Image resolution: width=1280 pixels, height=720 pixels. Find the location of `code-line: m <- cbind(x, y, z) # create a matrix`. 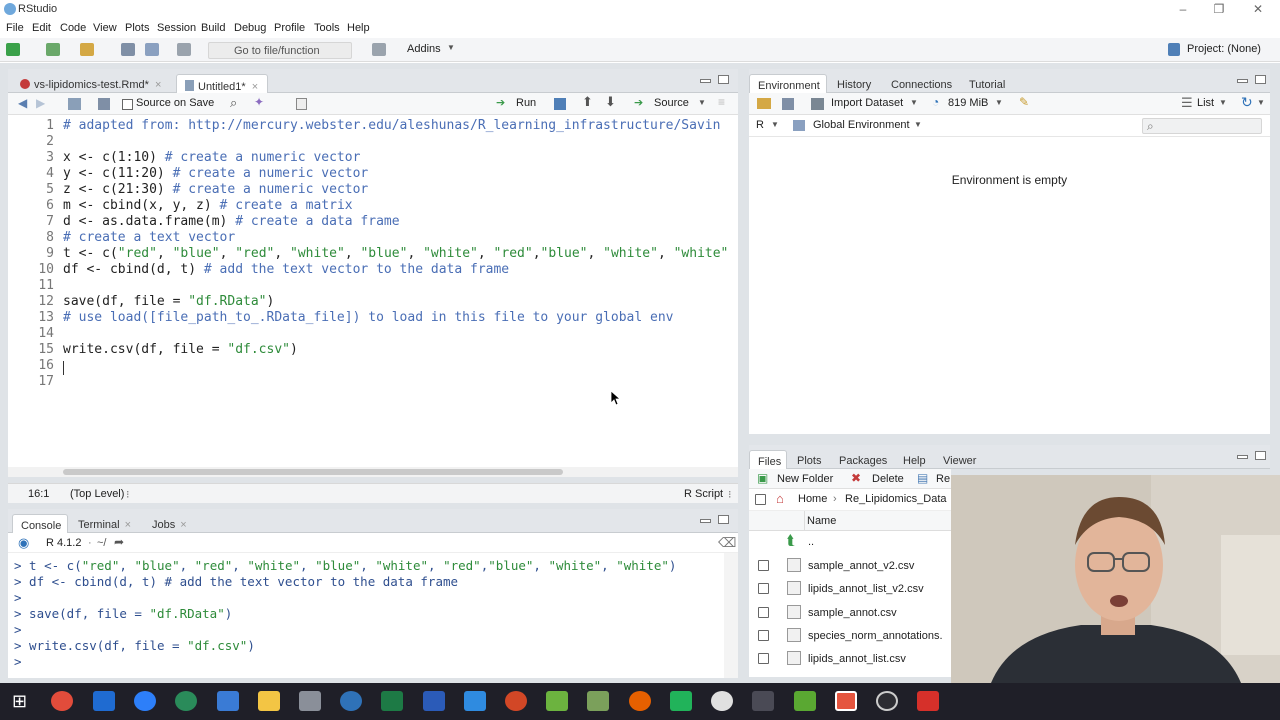

code-line: m <- cbind(x, y, z) # create a matrix is located at coordinates (208, 206).